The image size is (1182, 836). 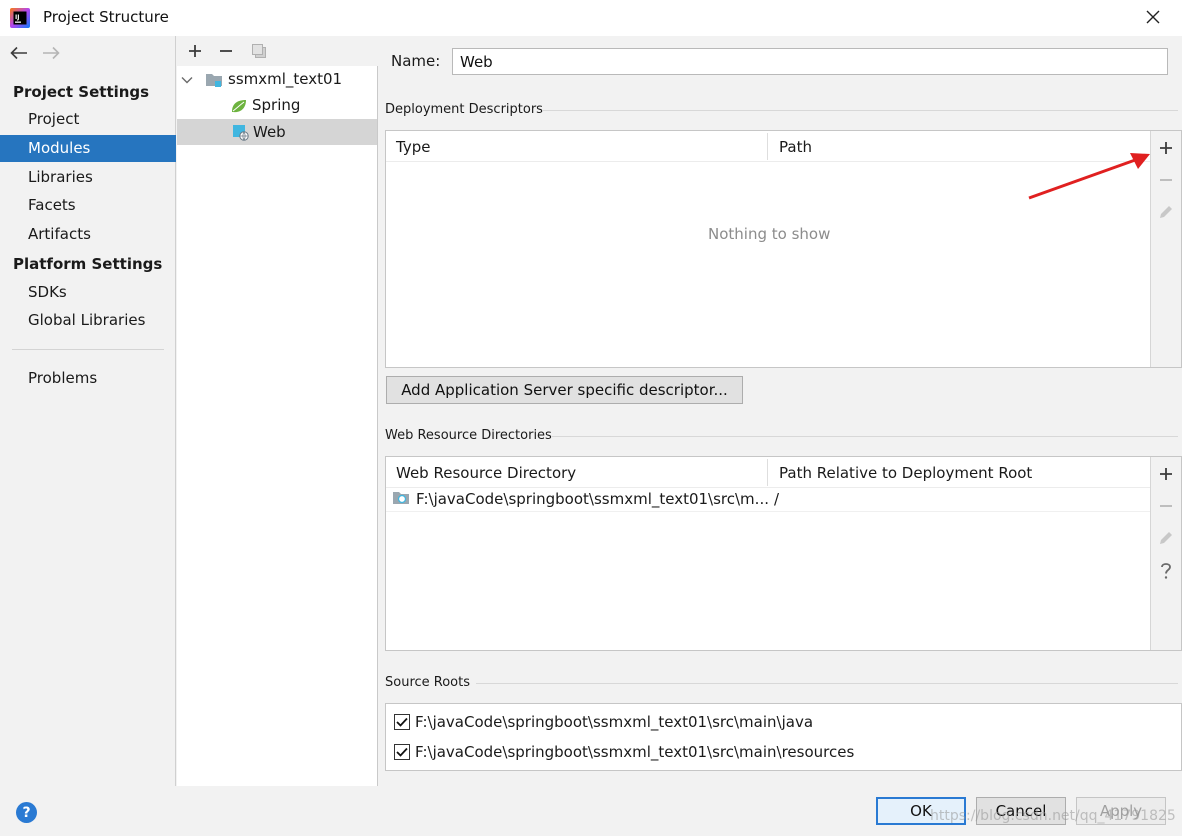 I want to click on title-bar, so click(x=591, y=18).